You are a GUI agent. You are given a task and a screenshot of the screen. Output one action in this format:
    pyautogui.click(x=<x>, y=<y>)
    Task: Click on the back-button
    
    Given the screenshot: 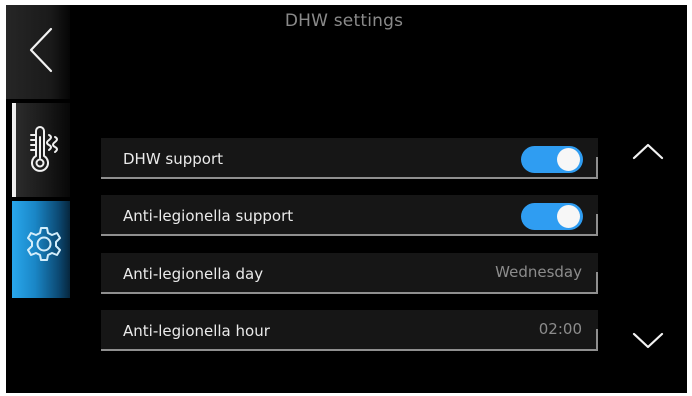 What is the action you would take?
    pyautogui.click(x=38, y=52)
    